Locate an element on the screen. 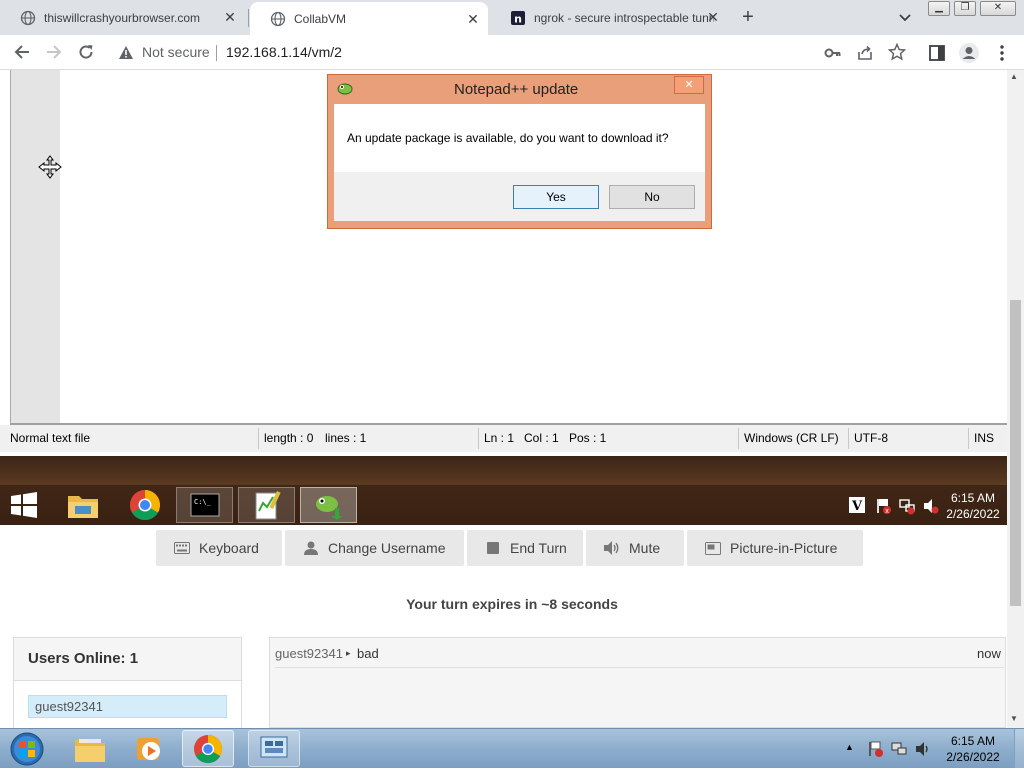  vm-notepad-icon is located at coordinates (266, 505).